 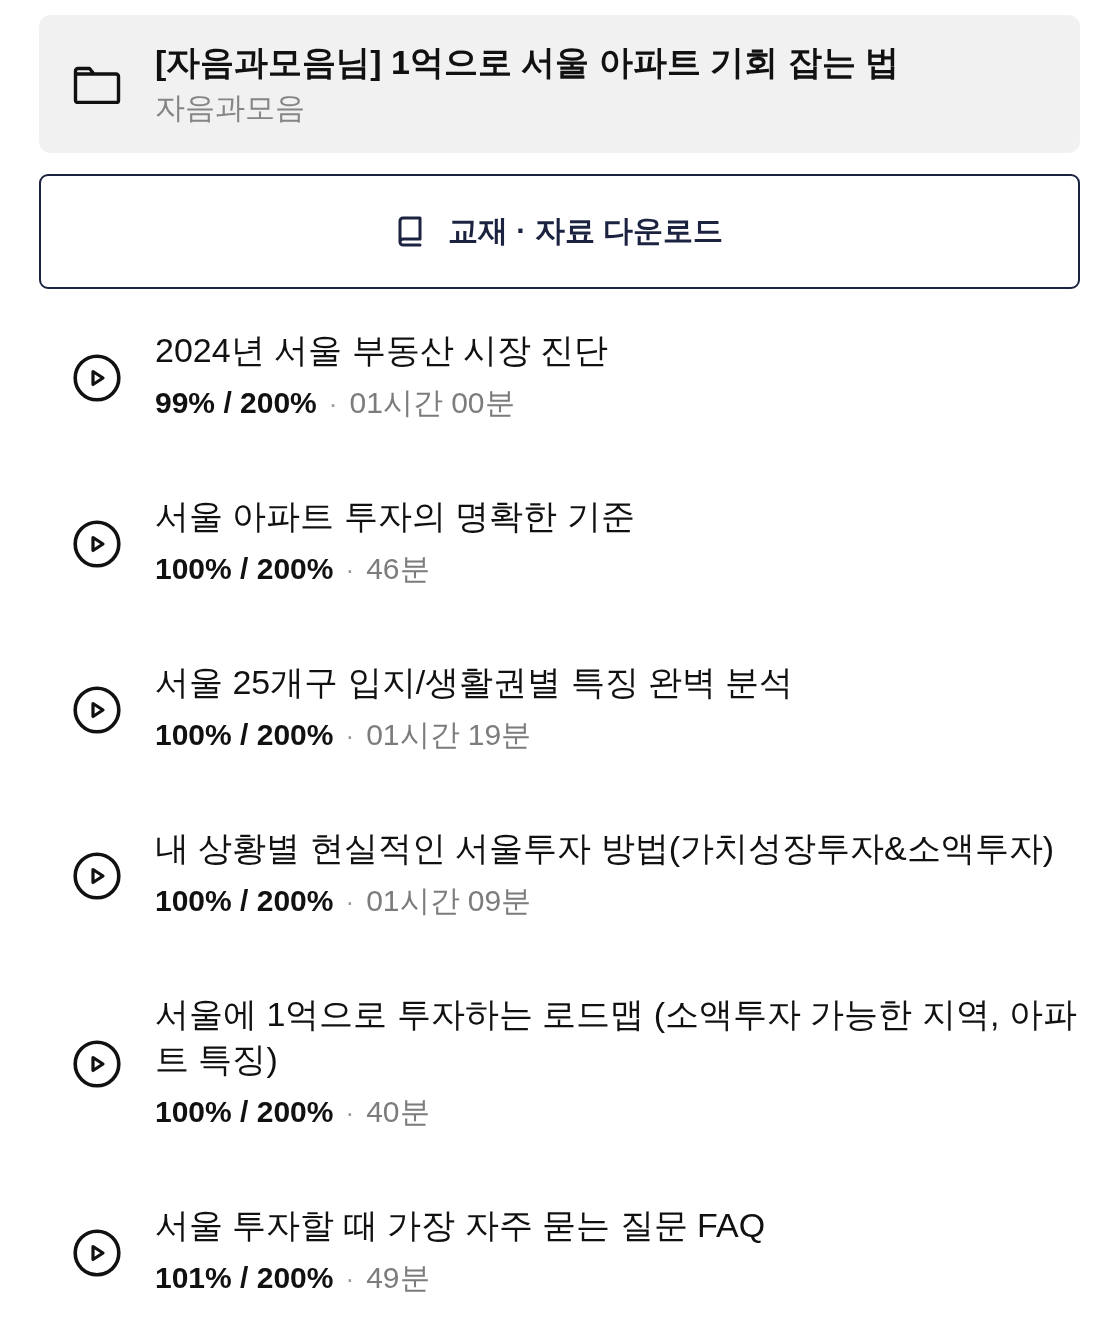 I want to click on duration-text: 01시간 00분, so click(x=432, y=403).